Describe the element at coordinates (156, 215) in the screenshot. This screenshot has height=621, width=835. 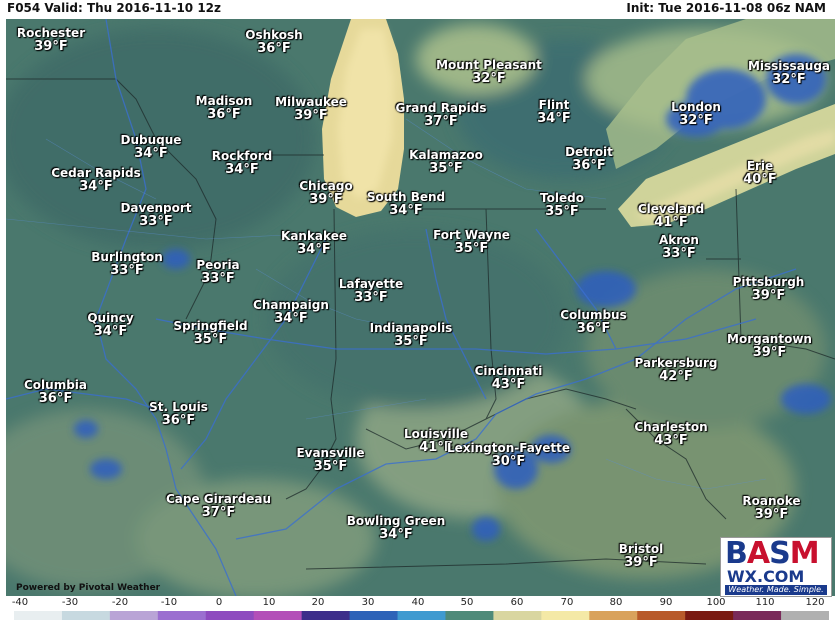
I see `city-label: Davenport 33°F` at that location.